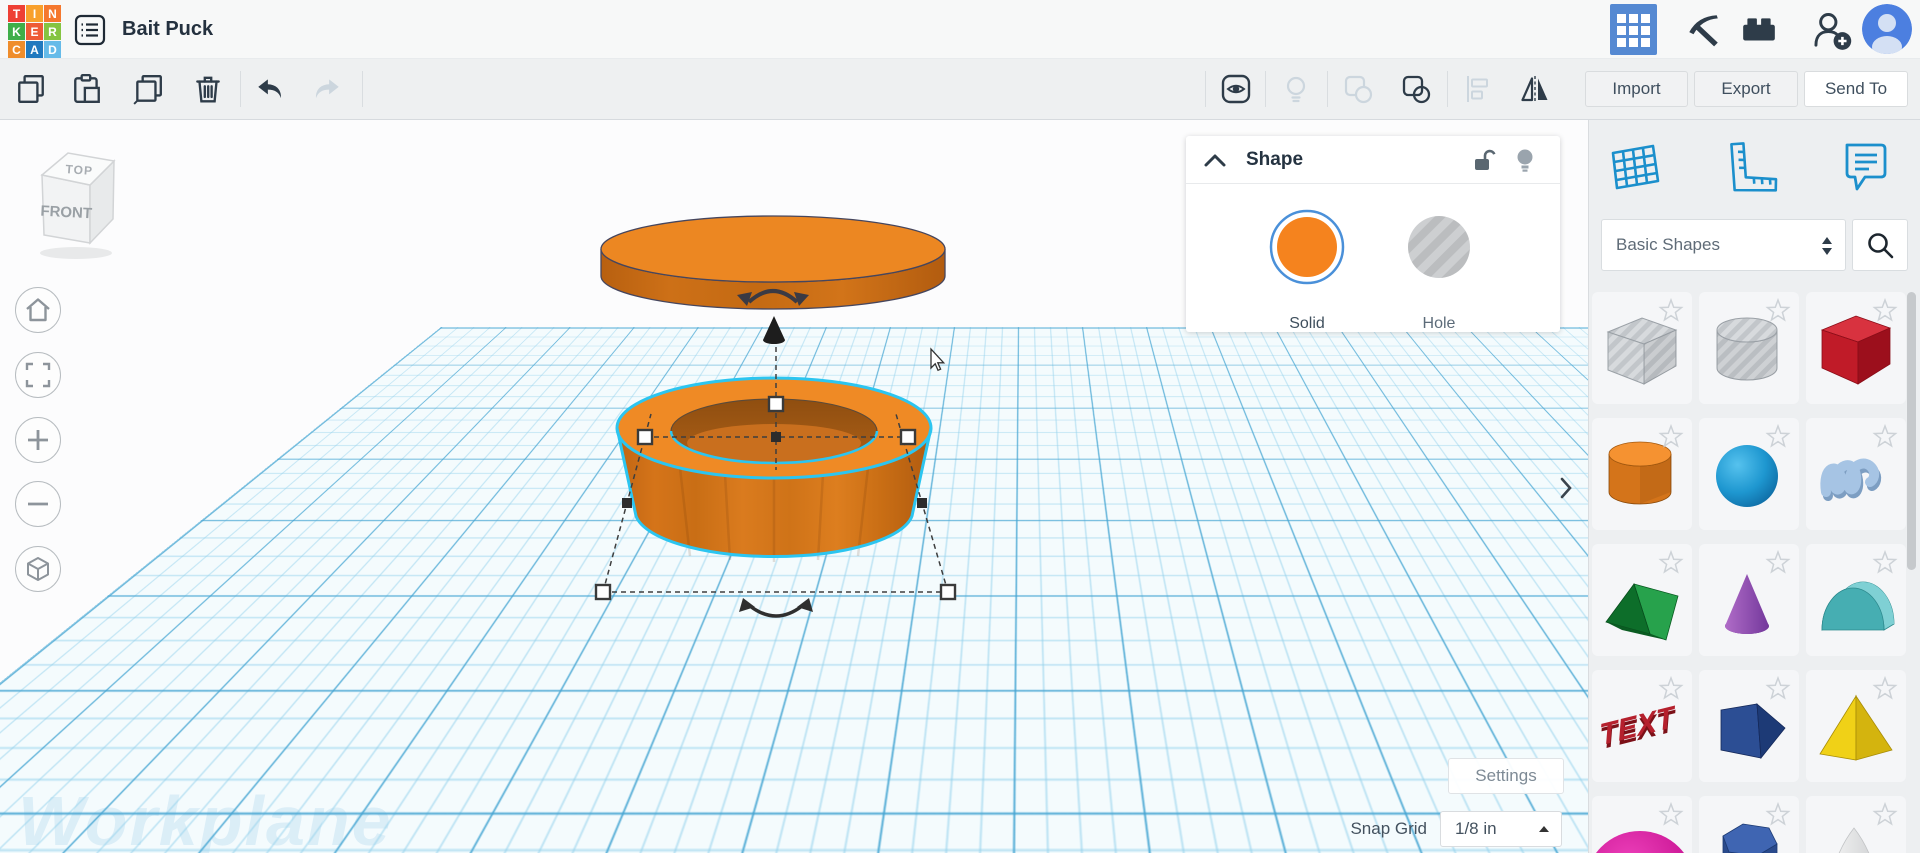 The height and width of the screenshot is (853, 1920). Describe the element at coordinates (208, 89) in the screenshot. I see `delete-trash-icon` at that location.